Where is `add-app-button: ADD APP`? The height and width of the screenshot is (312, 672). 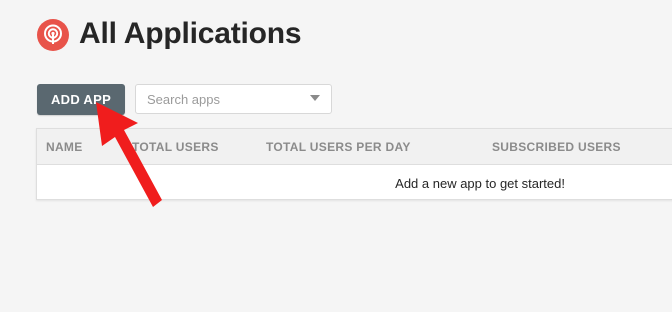 add-app-button: ADD APP is located at coordinates (81, 99).